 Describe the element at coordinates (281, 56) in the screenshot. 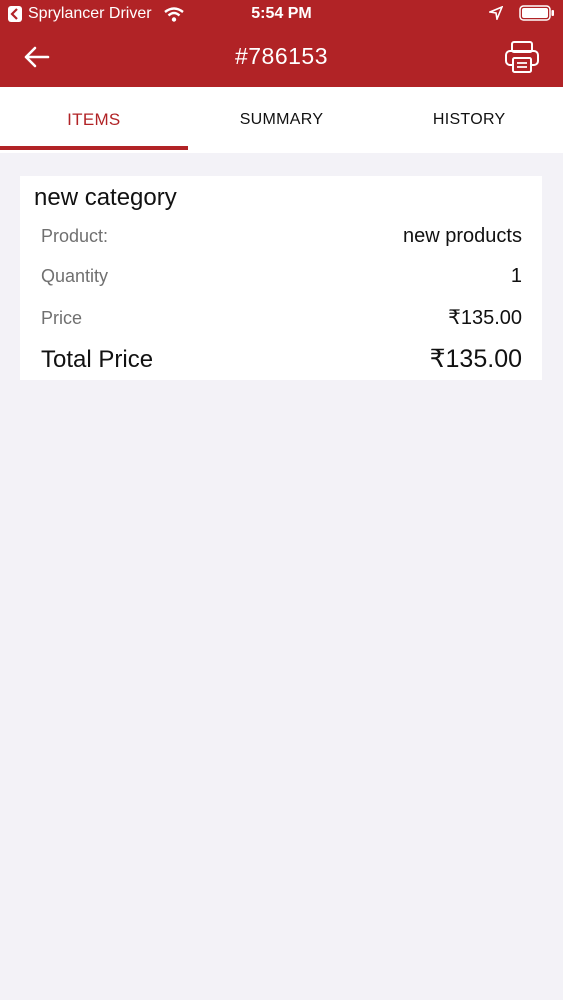

I see `order-number-title: #786153` at that location.